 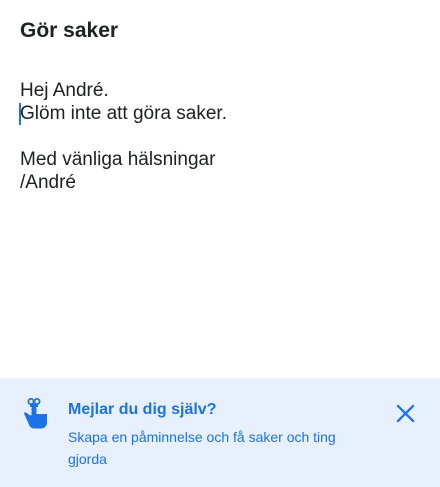 I want to click on close-banner-button, so click(x=405, y=413).